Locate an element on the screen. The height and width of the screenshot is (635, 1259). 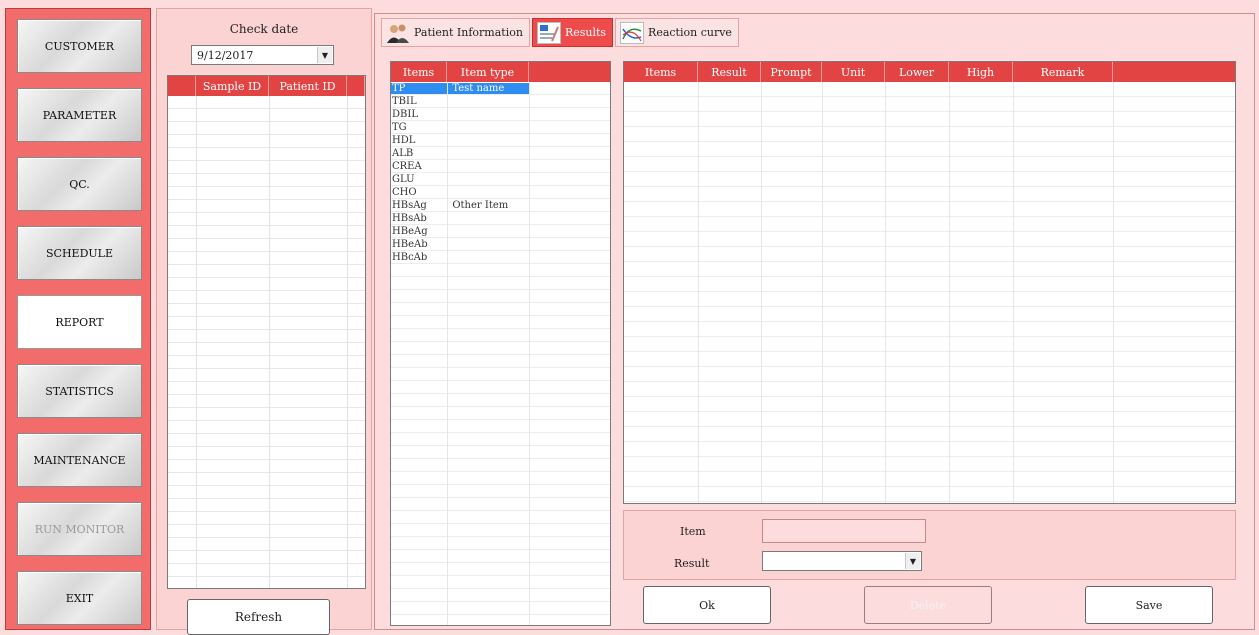
item-code: HBsAb is located at coordinates (409, 218).